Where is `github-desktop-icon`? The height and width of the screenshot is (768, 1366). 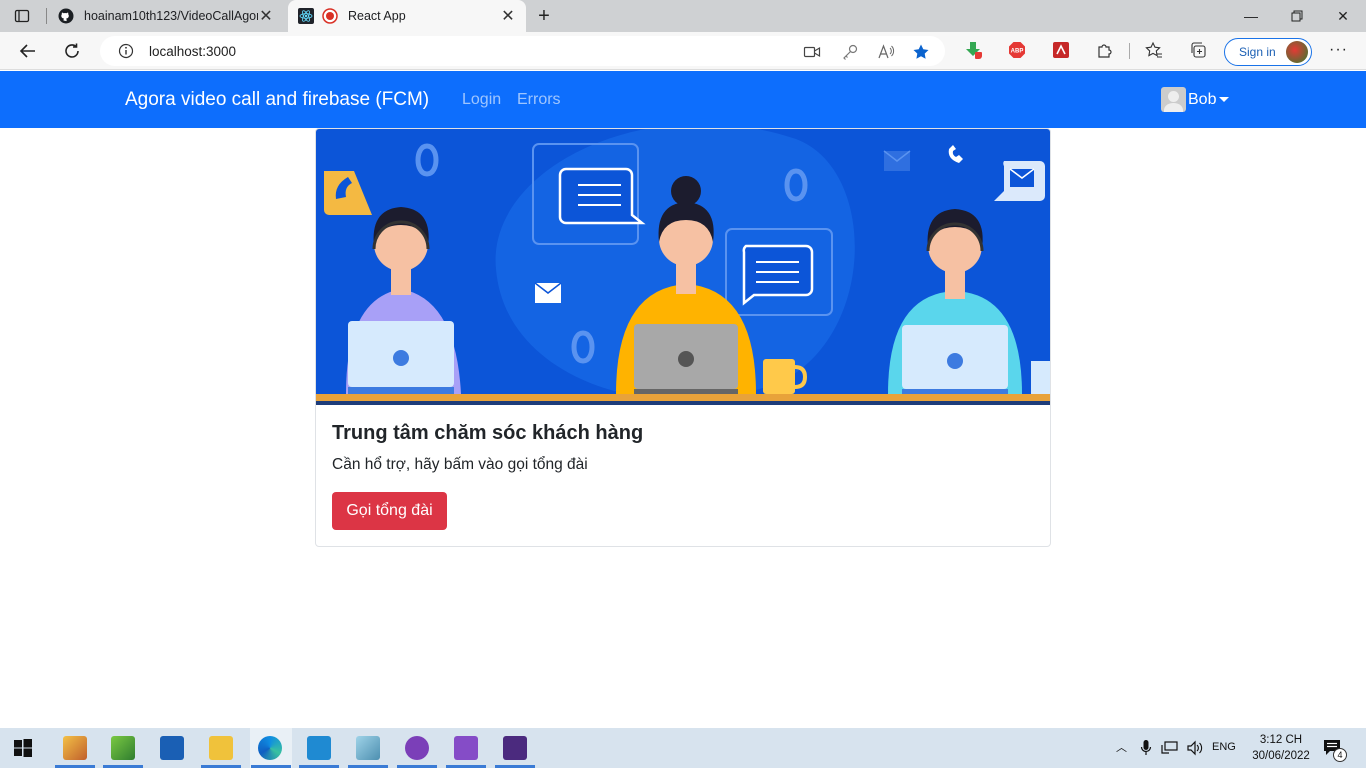 github-desktop-icon is located at coordinates (417, 748).